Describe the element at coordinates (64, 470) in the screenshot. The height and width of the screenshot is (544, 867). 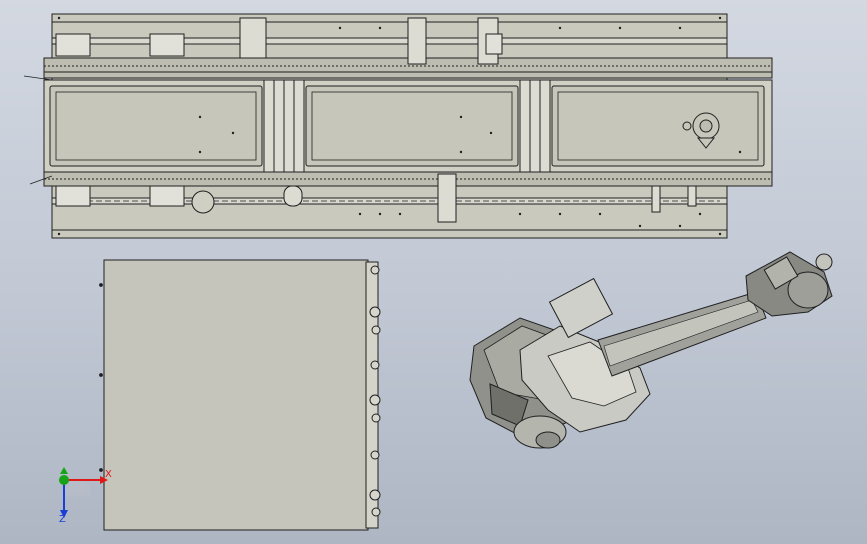
I see `y-axis-arrow` at that location.